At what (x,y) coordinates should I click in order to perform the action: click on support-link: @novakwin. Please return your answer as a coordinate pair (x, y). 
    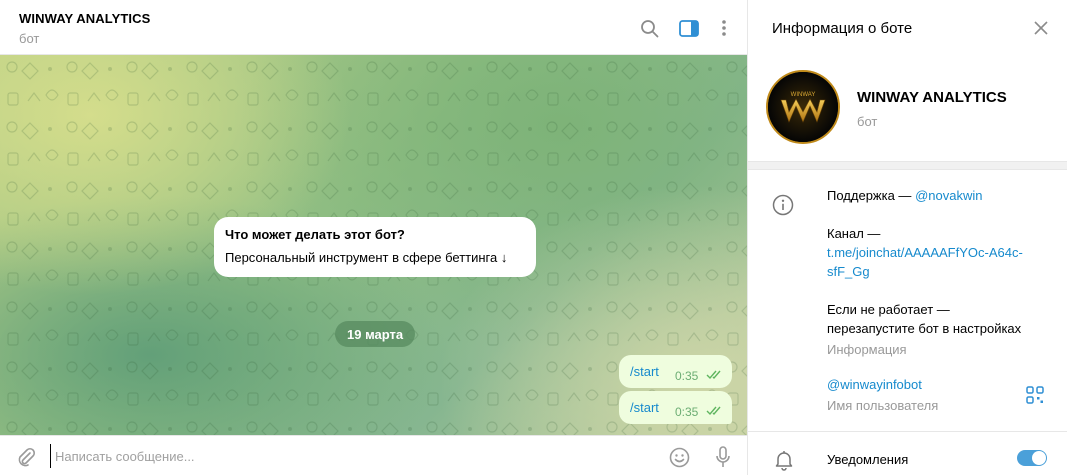
    Looking at the image, I should click on (948, 195).